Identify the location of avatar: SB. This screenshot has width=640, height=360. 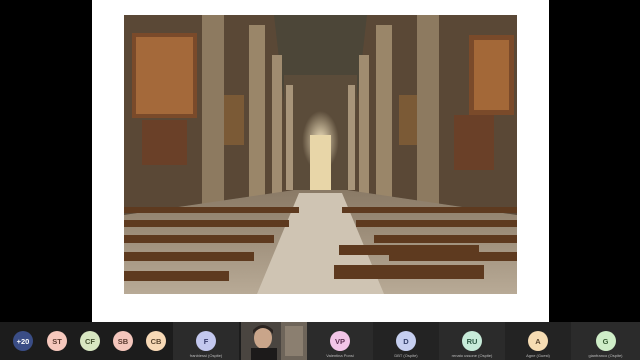
(123, 341).